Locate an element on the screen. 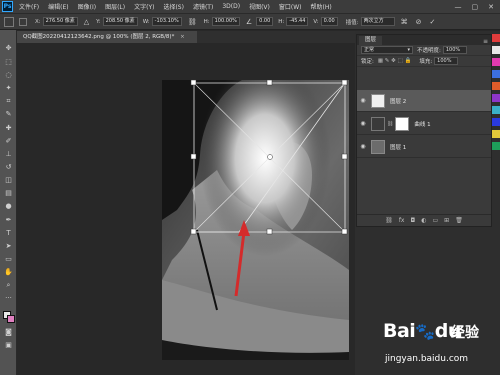 The height and width of the screenshot is (375, 500). swatch-purple is located at coordinates (496, 98).